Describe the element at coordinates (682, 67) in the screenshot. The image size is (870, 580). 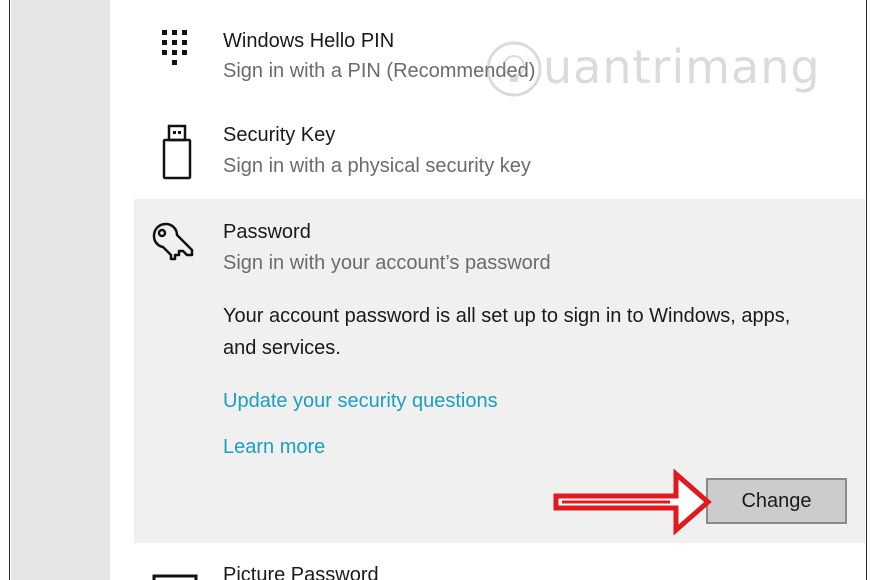
I see `watermark-text: uantrimang` at that location.